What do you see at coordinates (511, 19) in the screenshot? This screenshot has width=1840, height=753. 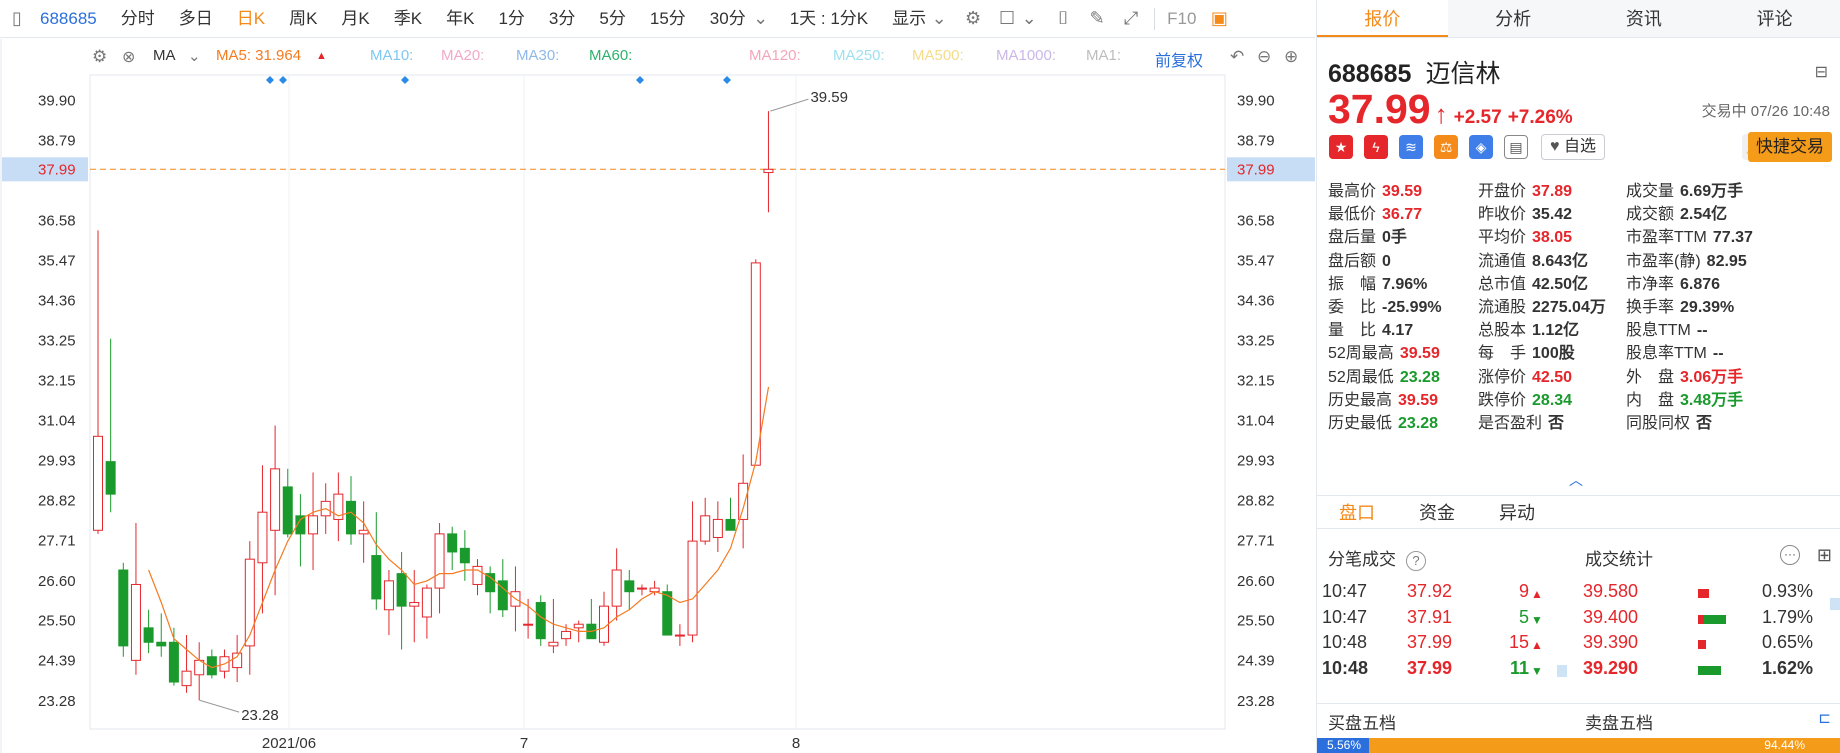 I see `period-tab-1min: 1分` at bounding box center [511, 19].